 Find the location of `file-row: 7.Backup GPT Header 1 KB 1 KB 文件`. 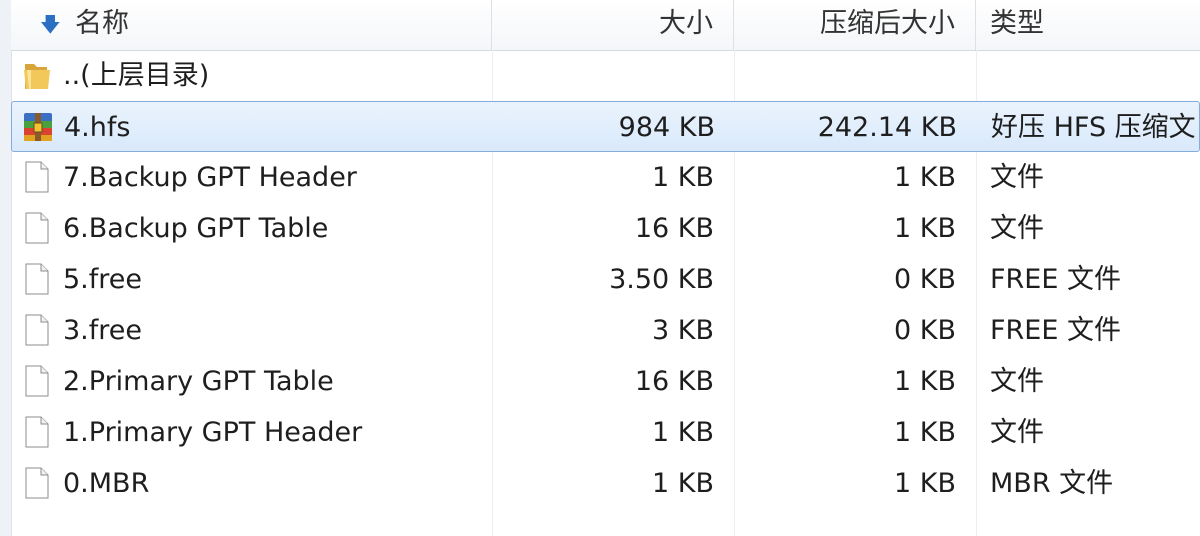

file-row: 7.Backup GPT Header 1 KB 1 KB 文件 is located at coordinates (605, 177).